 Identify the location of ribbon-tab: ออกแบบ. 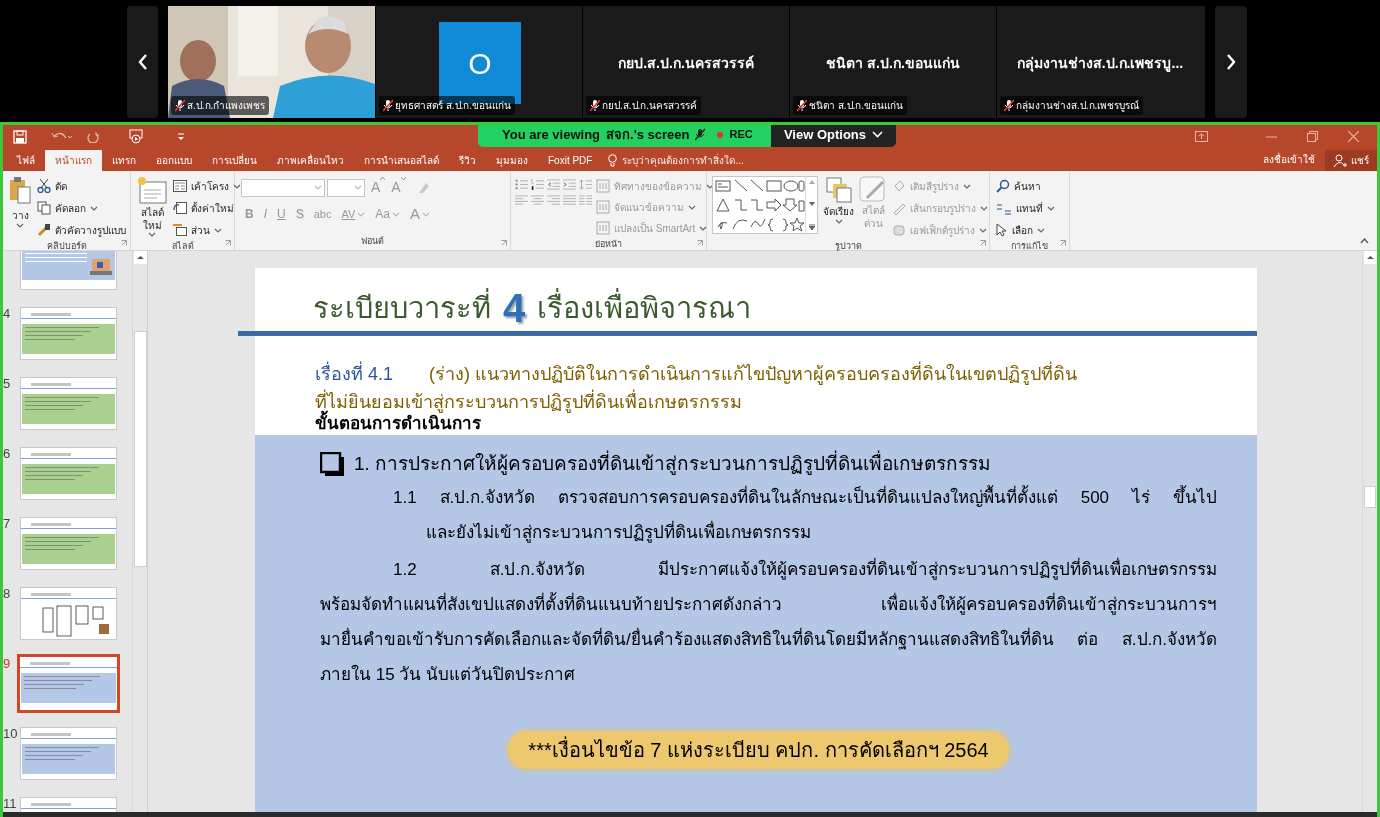
(174, 160).